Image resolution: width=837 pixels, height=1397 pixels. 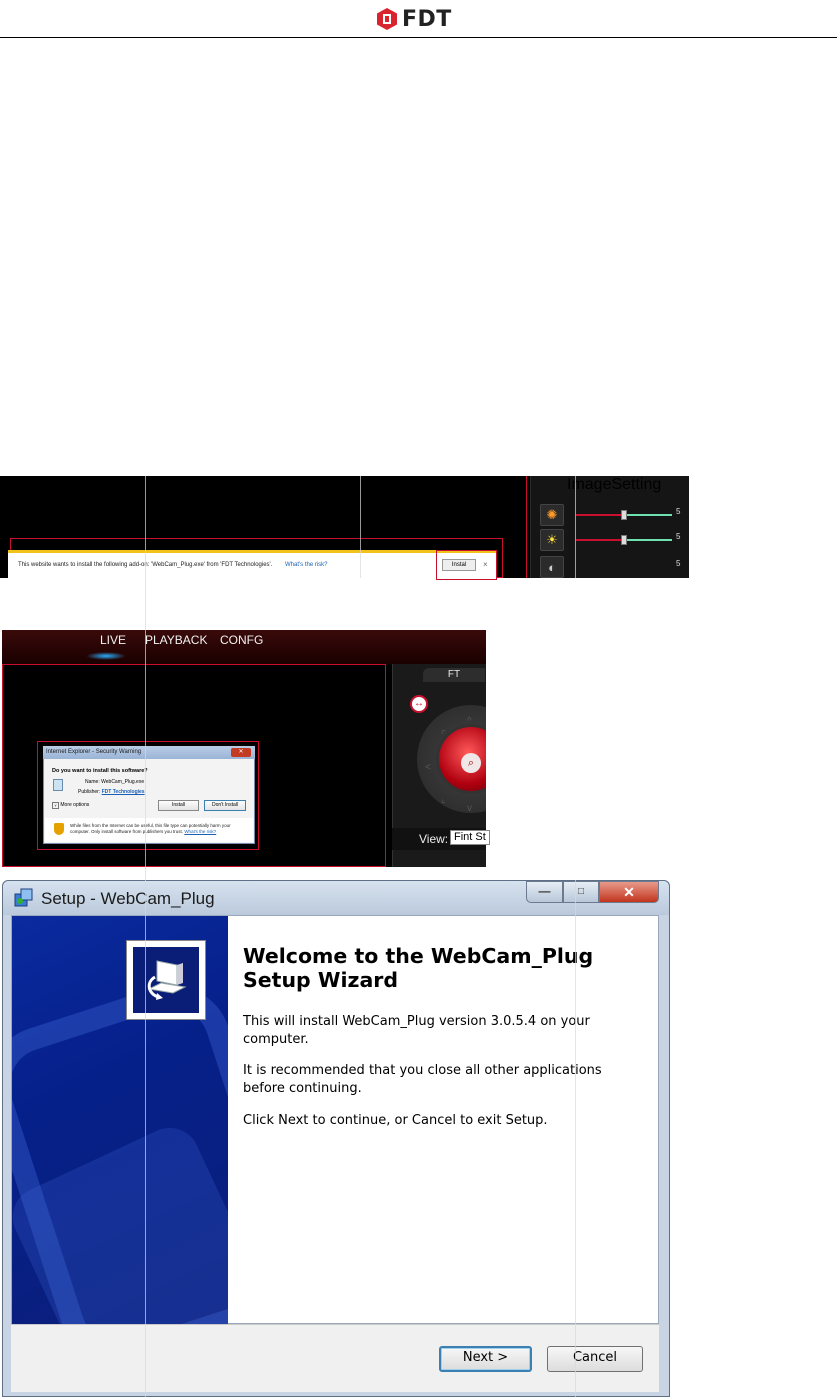 What do you see at coordinates (225, 805) in the screenshot?
I see `dont-install-button: Don't Install` at bounding box center [225, 805].